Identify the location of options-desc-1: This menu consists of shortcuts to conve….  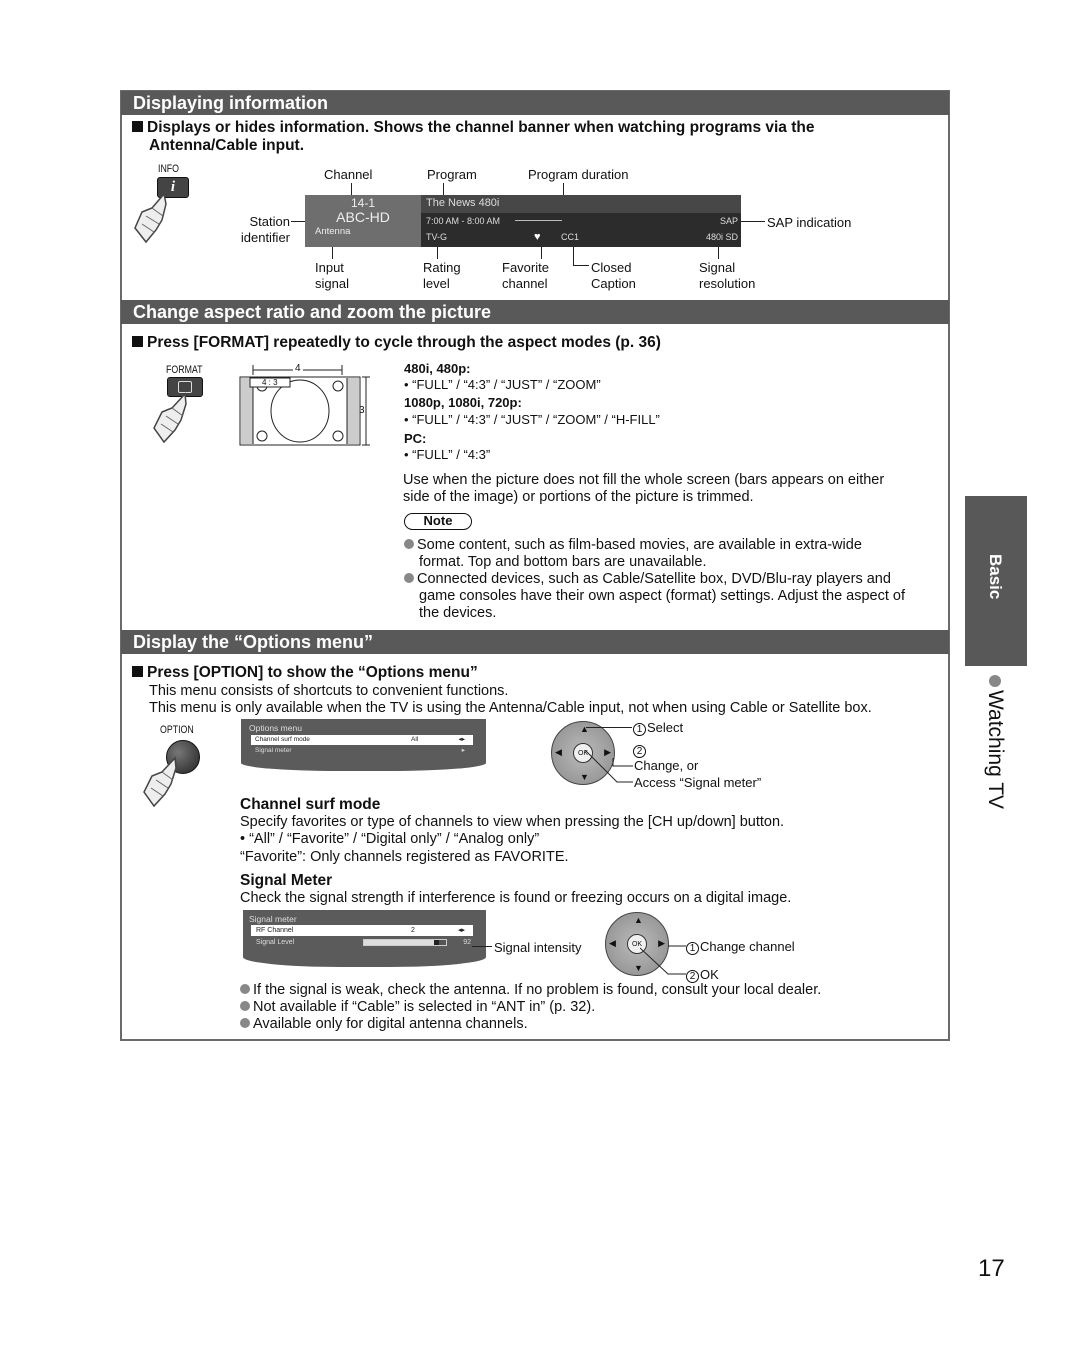
(329, 691).